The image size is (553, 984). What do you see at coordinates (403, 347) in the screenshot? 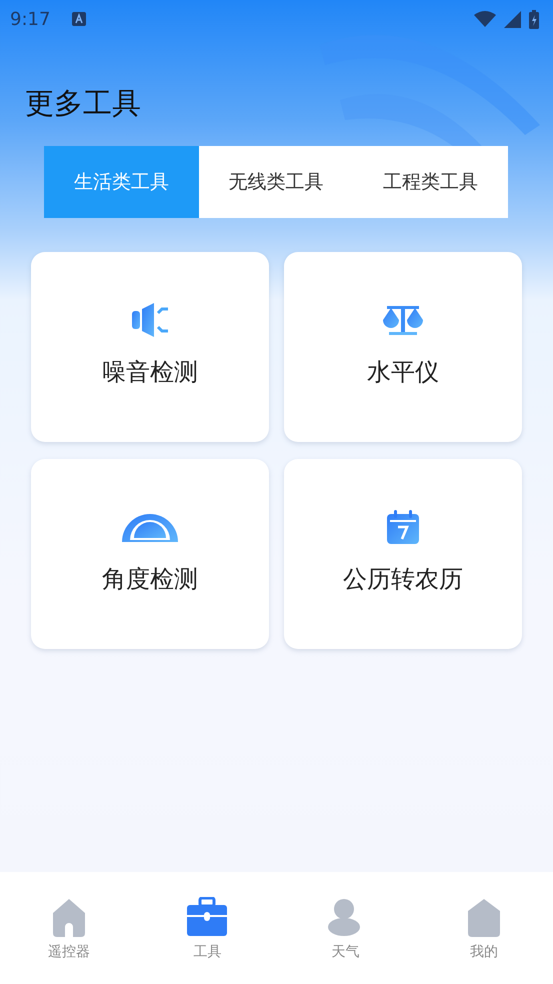
I see `tool-card: 水平仪` at bounding box center [403, 347].